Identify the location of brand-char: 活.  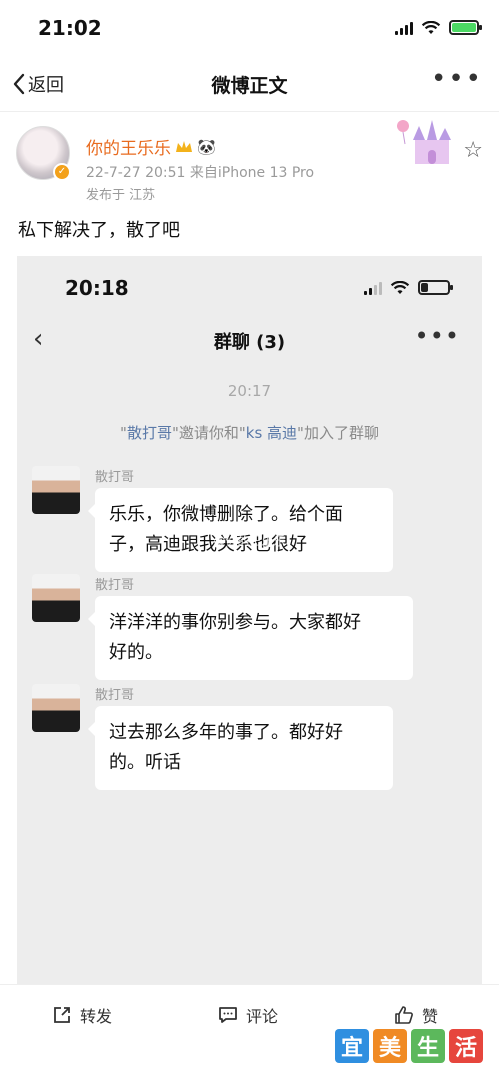
(466, 1046).